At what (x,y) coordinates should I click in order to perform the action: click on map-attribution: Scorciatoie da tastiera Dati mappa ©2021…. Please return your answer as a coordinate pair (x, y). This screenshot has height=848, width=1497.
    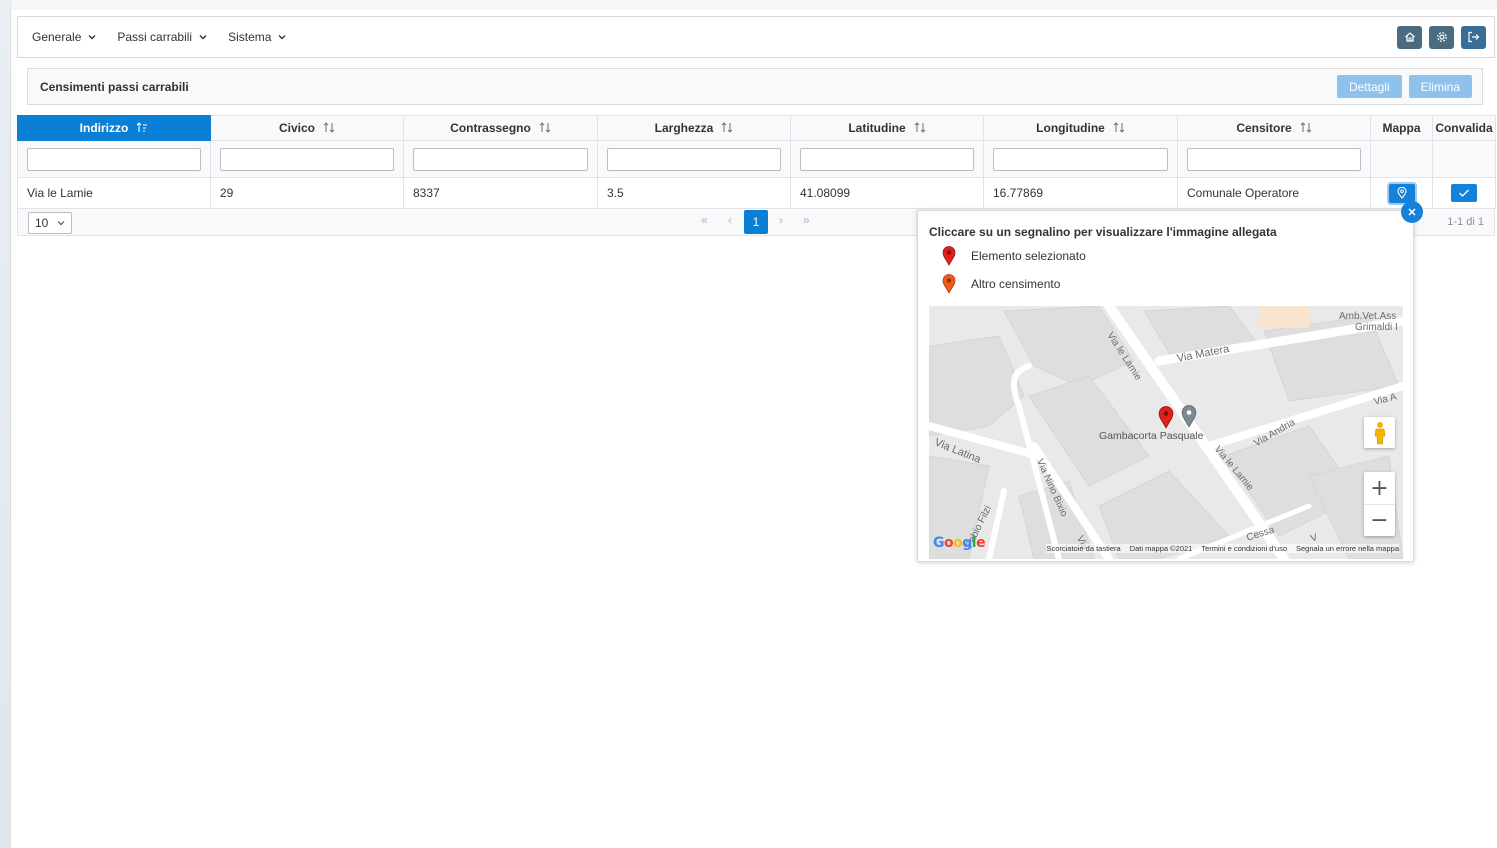
    Looking at the image, I should click on (1222, 548).